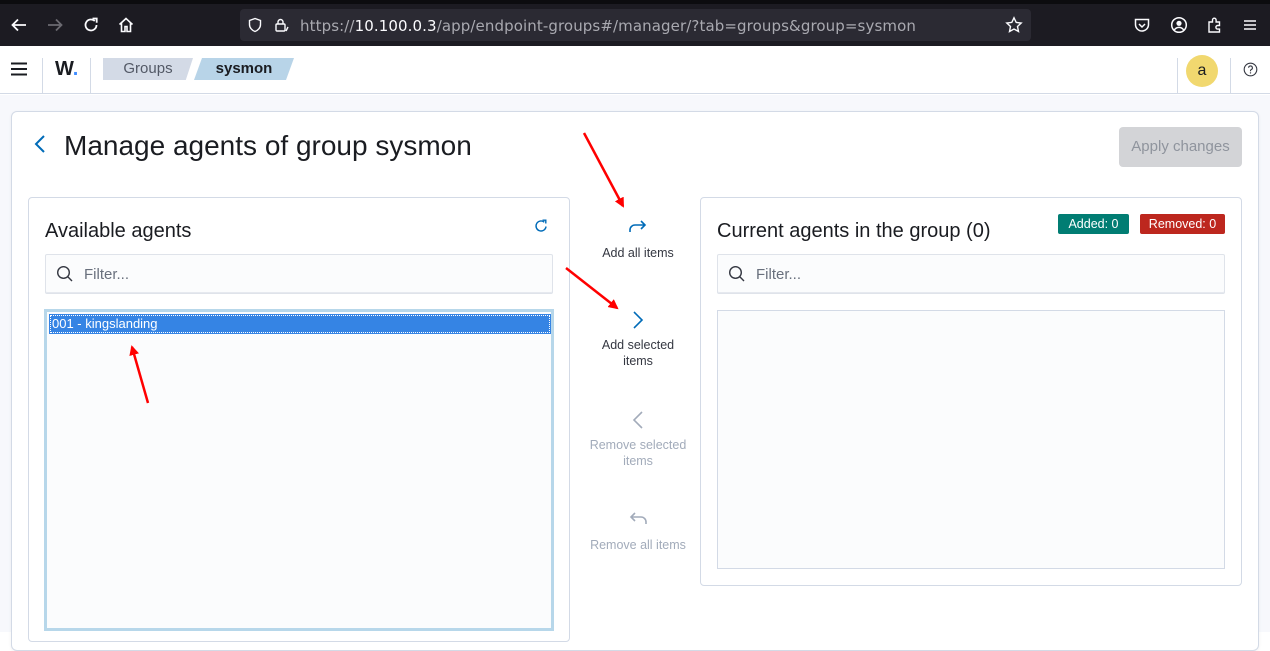  Describe the element at coordinates (1182, 224) in the screenshot. I see `removed-count-badge: Removed: 0` at that location.